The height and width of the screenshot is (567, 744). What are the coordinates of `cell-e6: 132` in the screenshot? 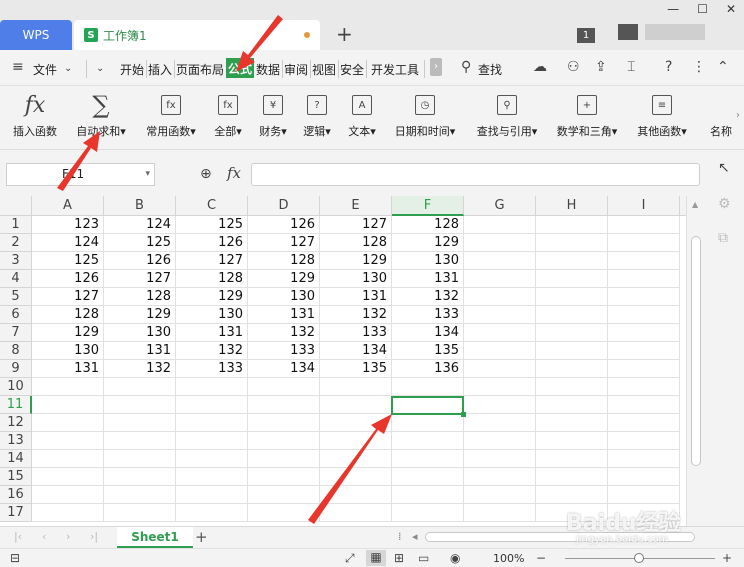 It's located at (356, 315).